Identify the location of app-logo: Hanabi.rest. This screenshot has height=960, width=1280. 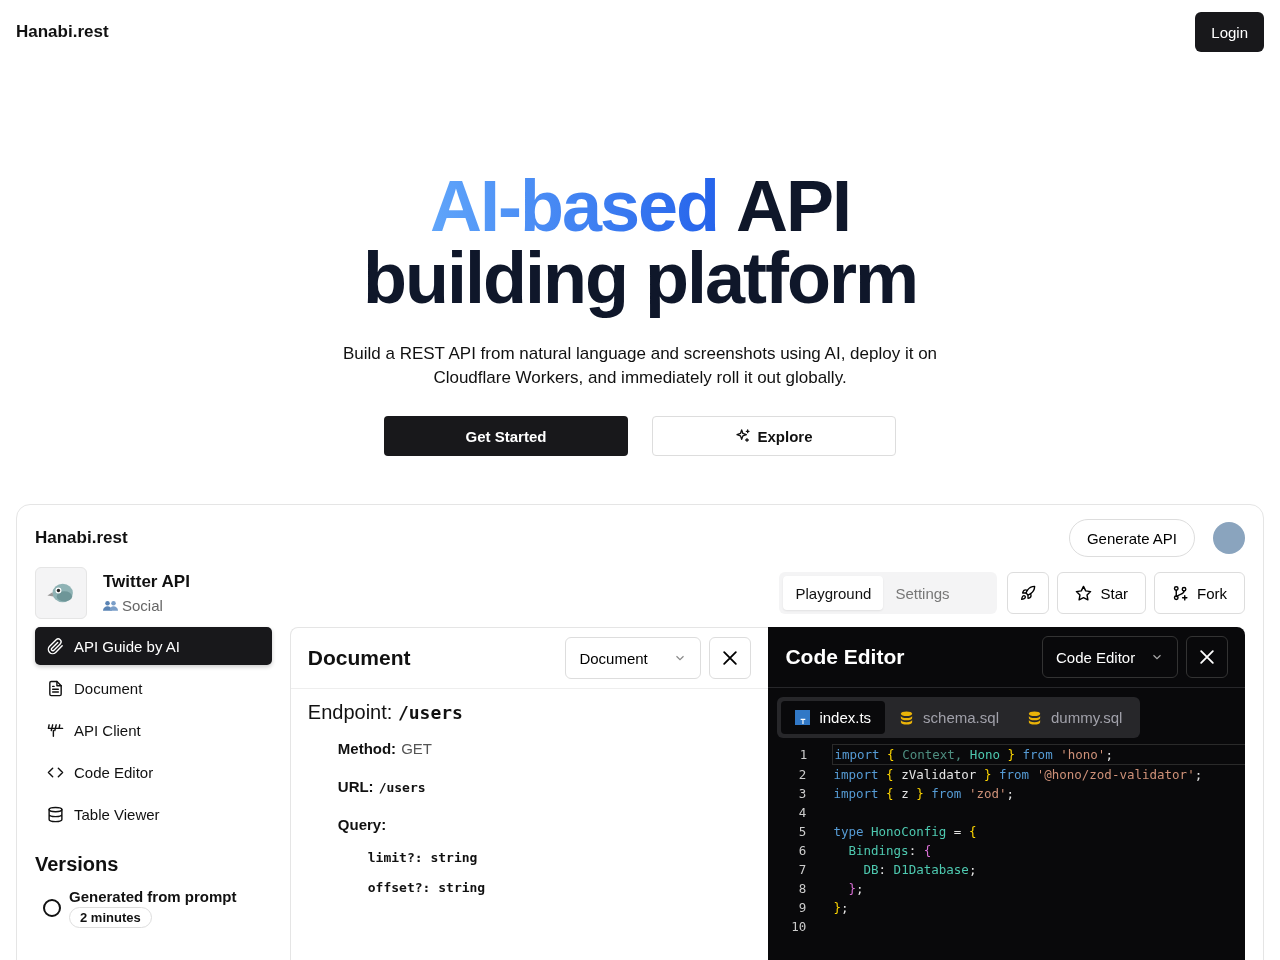
(81, 538).